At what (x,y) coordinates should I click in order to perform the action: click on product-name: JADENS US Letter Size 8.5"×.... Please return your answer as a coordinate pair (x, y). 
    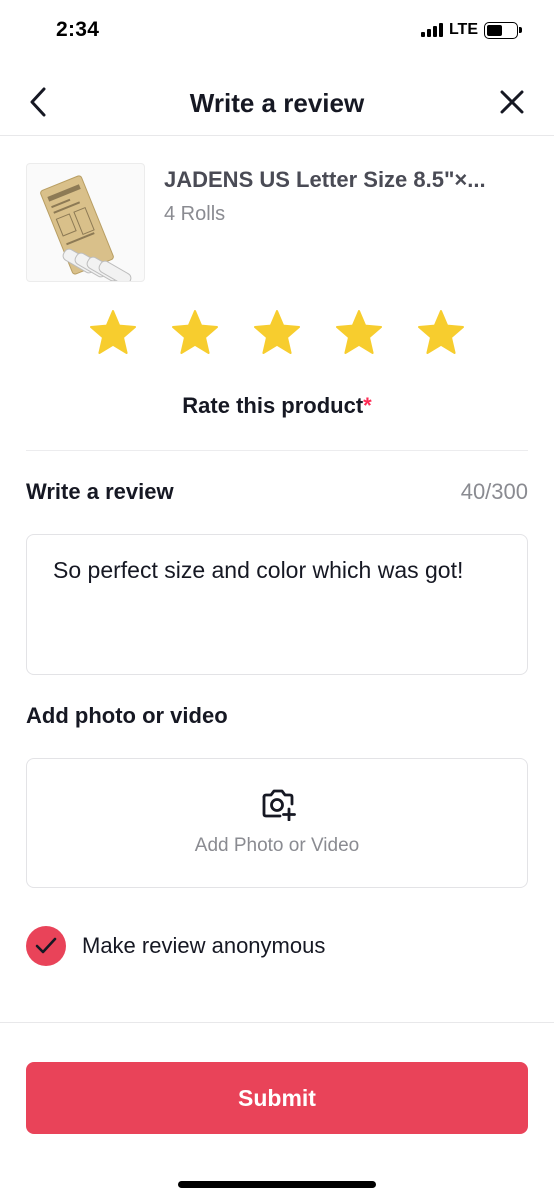
    Looking at the image, I should click on (346, 180).